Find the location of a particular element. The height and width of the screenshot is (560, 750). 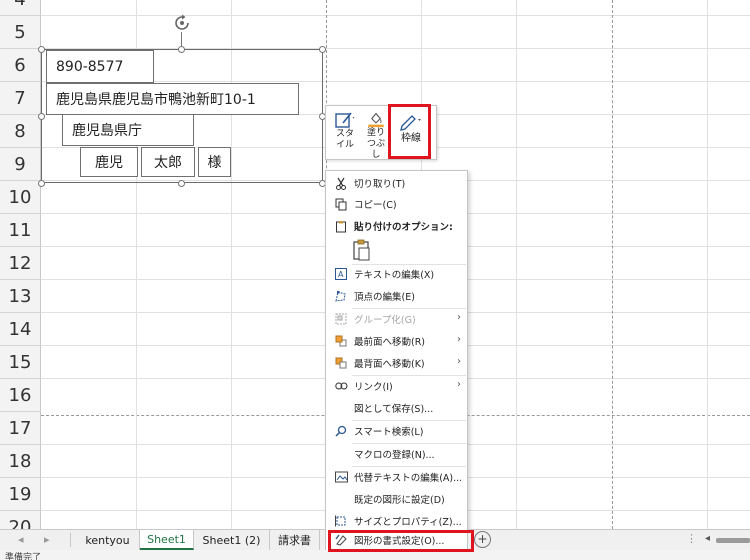

paste-clipboard-icon is located at coordinates (361, 250).